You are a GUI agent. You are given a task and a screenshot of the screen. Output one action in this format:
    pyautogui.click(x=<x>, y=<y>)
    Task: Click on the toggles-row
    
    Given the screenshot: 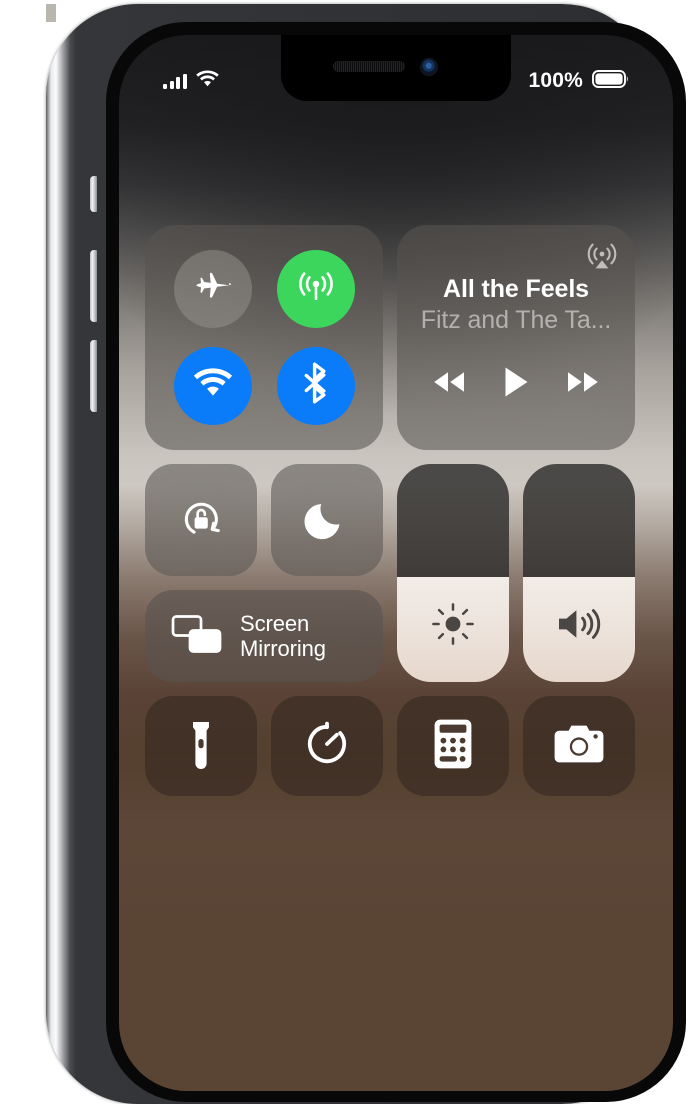 What is the action you would take?
    pyautogui.click(x=264, y=520)
    